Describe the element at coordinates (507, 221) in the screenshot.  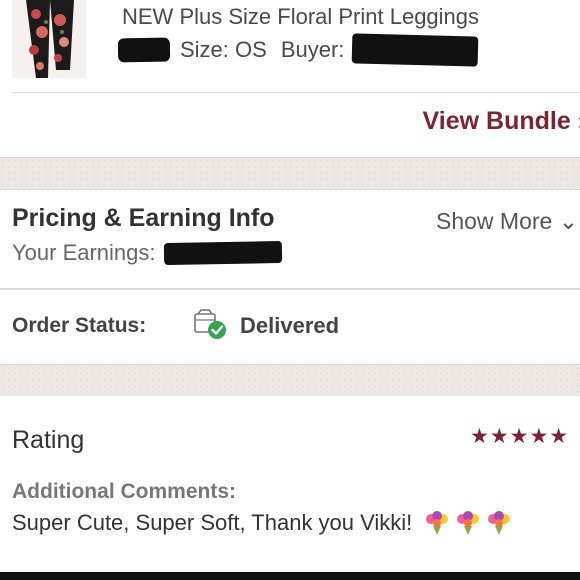
I see `show-more-button: Show More ⌄` at that location.